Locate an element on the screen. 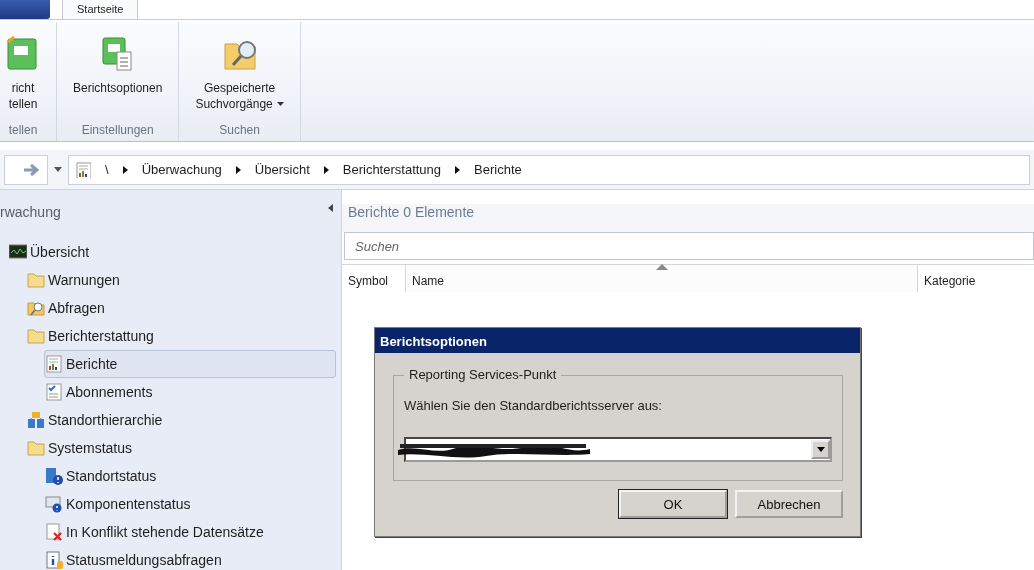  search-field: Suchen is located at coordinates (689, 246).